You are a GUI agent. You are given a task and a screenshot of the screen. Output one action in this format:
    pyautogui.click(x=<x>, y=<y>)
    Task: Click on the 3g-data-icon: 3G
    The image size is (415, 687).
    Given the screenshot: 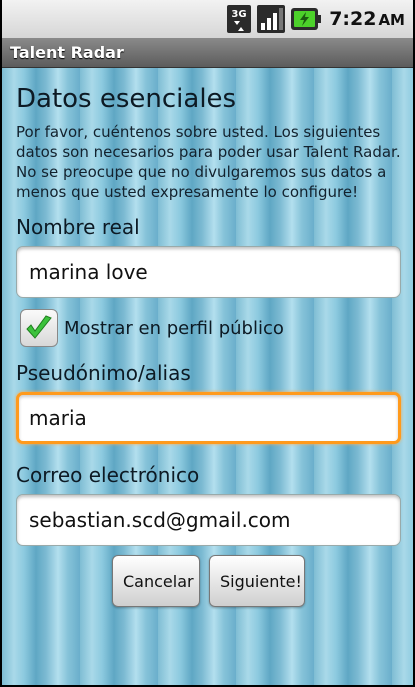 What is the action you would take?
    pyautogui.click(x=239, y=19)
    